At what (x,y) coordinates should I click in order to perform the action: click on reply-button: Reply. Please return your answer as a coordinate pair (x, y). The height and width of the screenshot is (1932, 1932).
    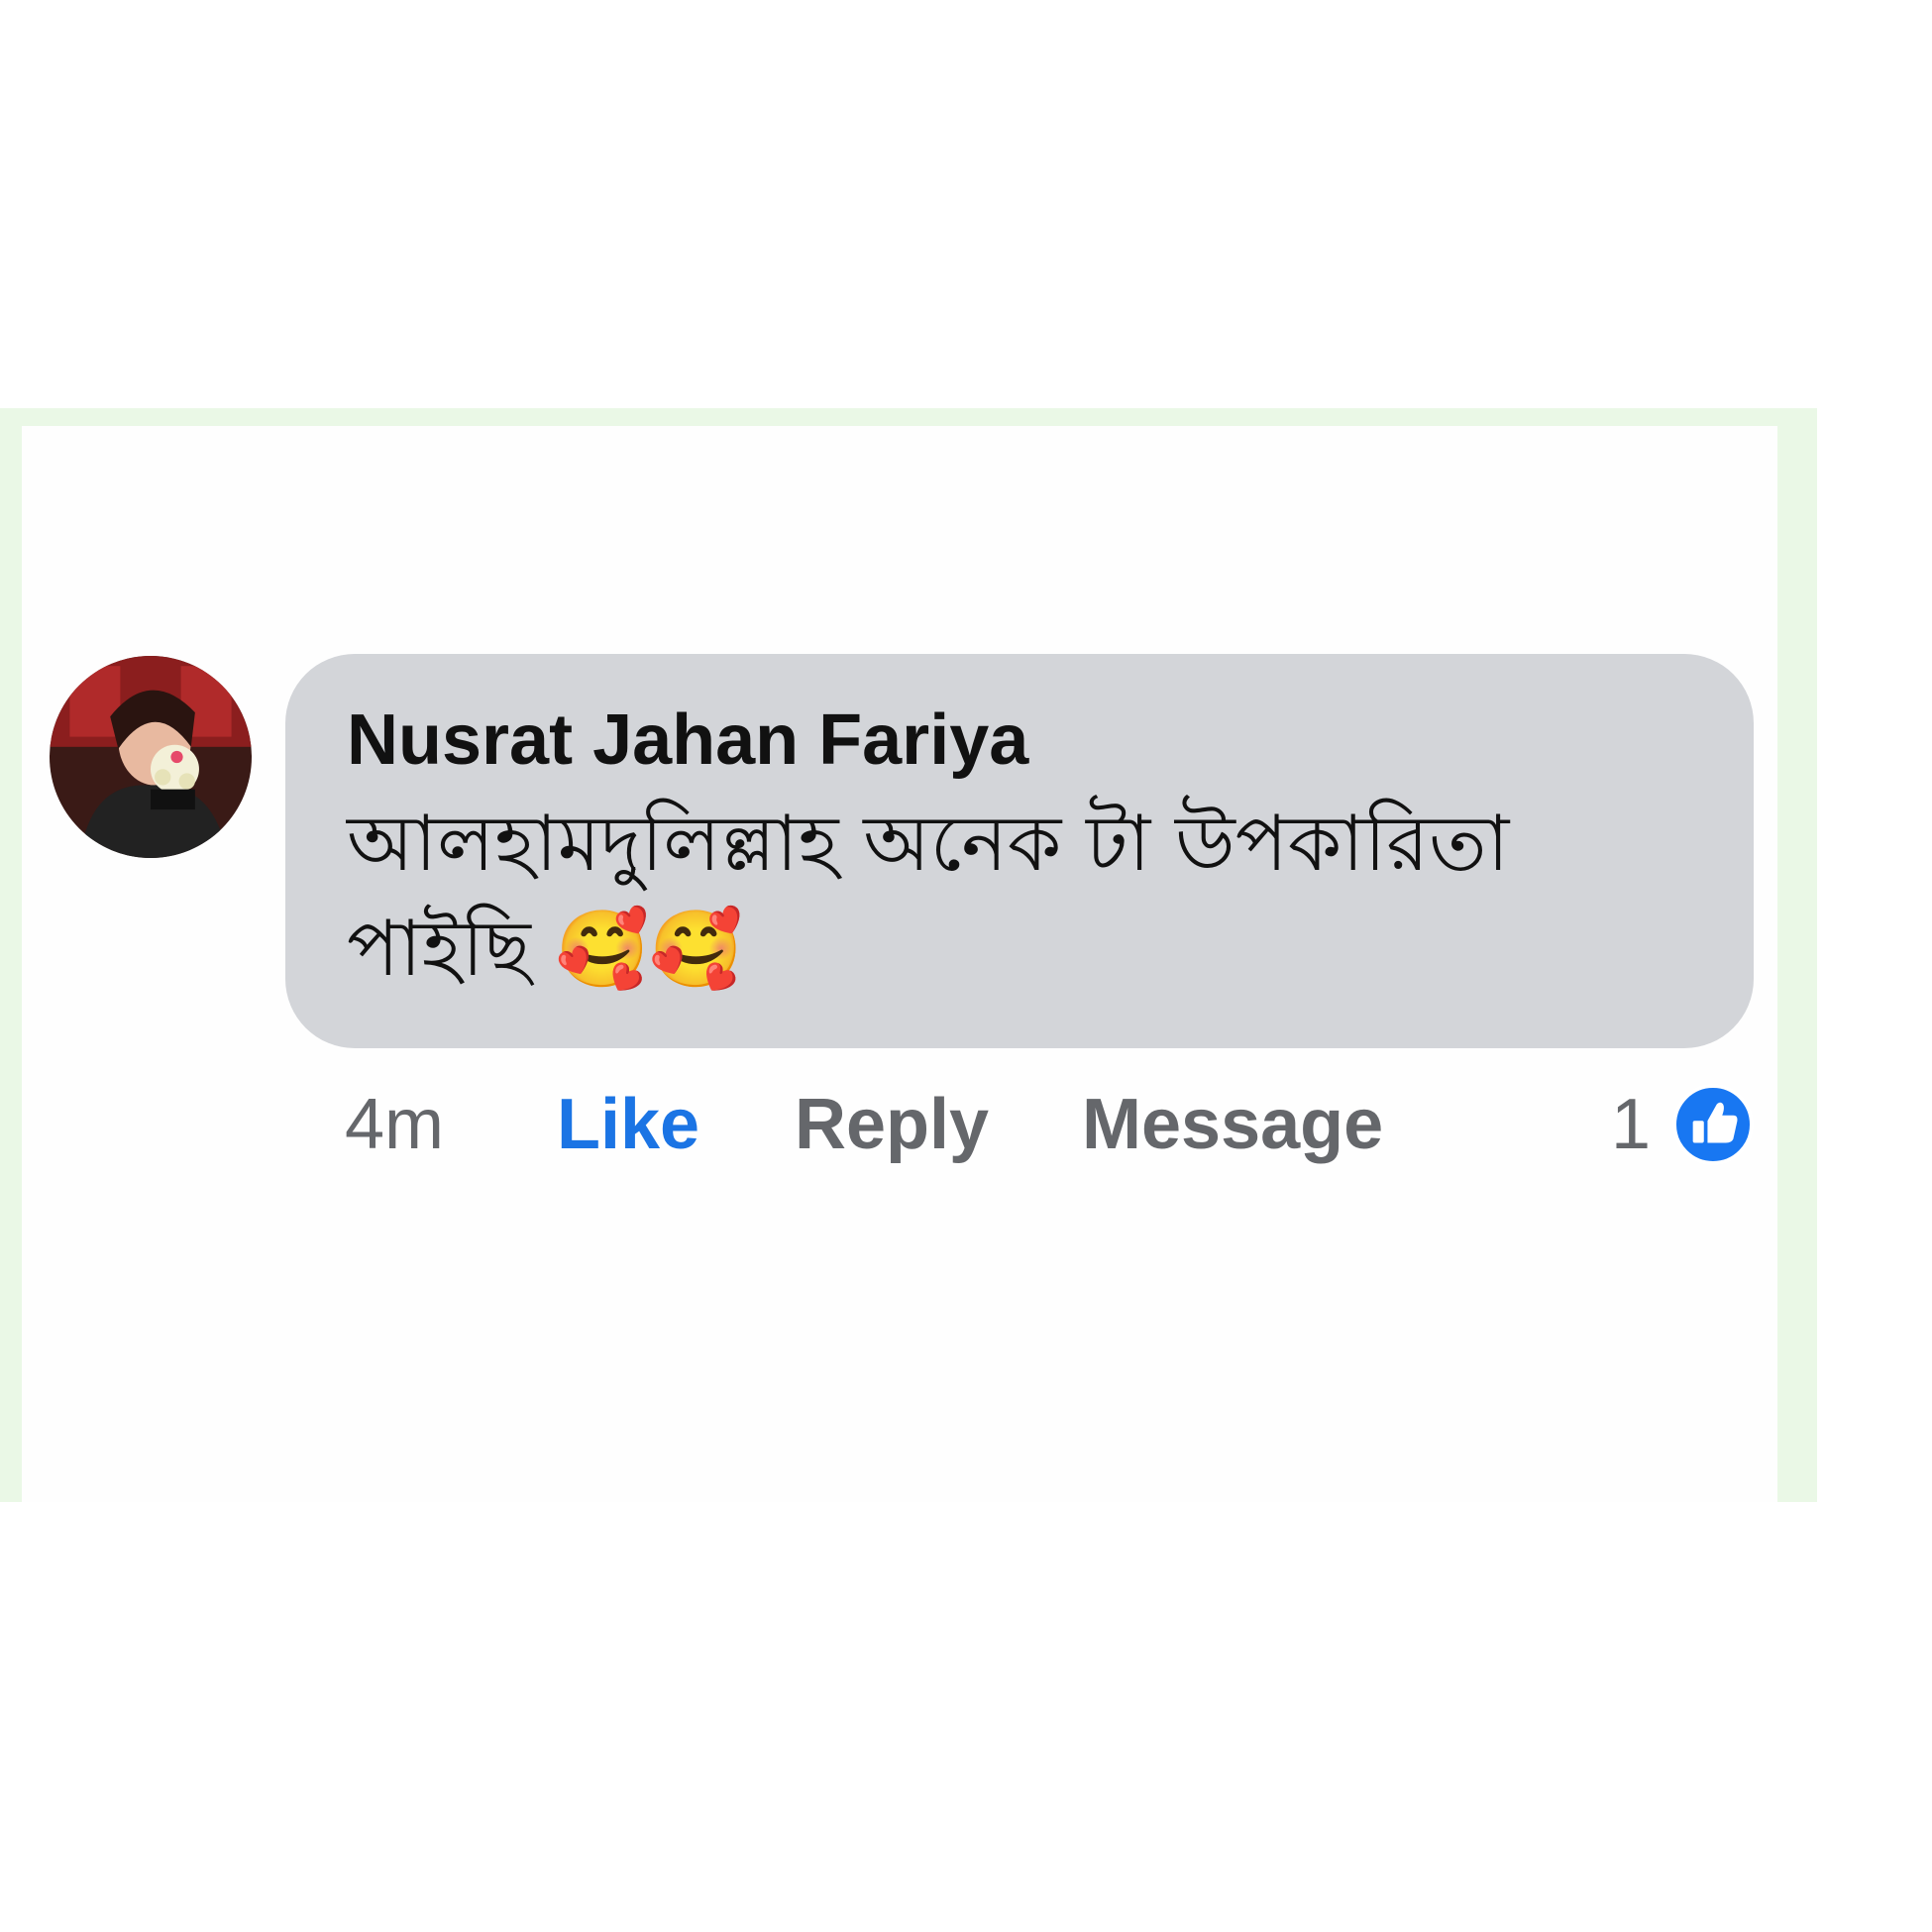
    Looking at the image, I should click on (892, 1124).